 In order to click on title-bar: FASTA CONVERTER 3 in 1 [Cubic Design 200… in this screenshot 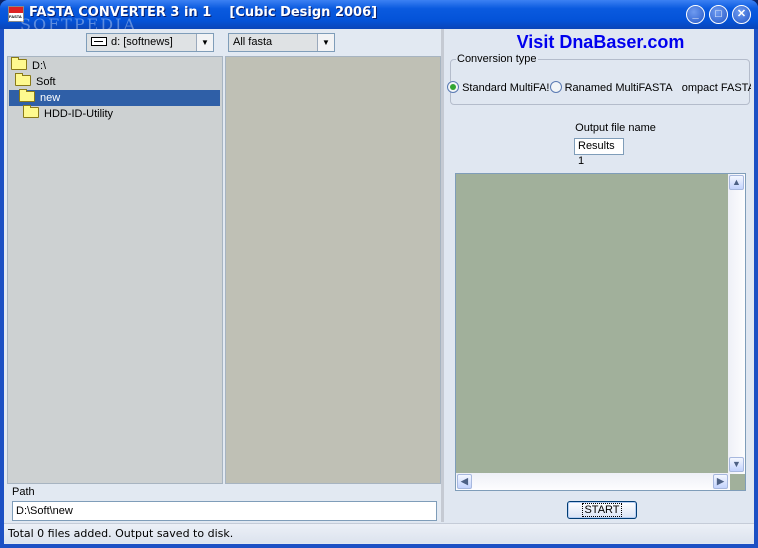, I will do `click(379, 17)`.